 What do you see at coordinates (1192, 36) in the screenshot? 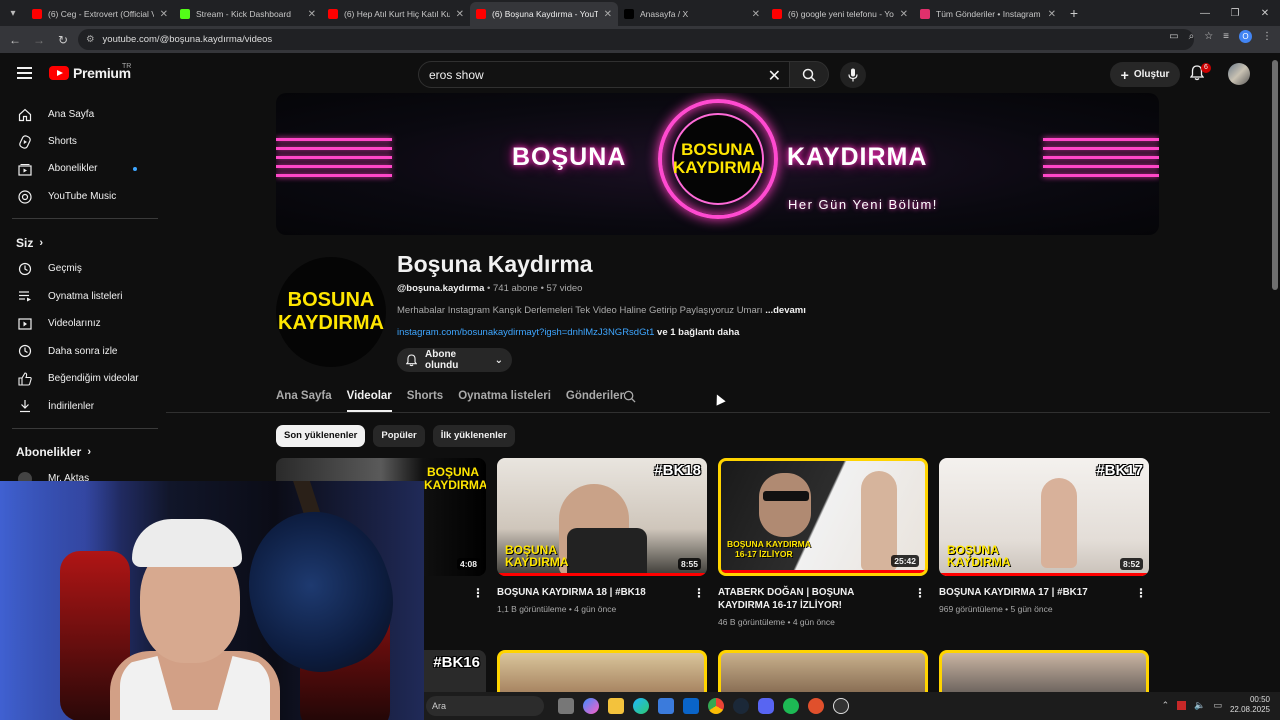
I see `zoom-icon: ⌕` at bounding box center [1192, 36].